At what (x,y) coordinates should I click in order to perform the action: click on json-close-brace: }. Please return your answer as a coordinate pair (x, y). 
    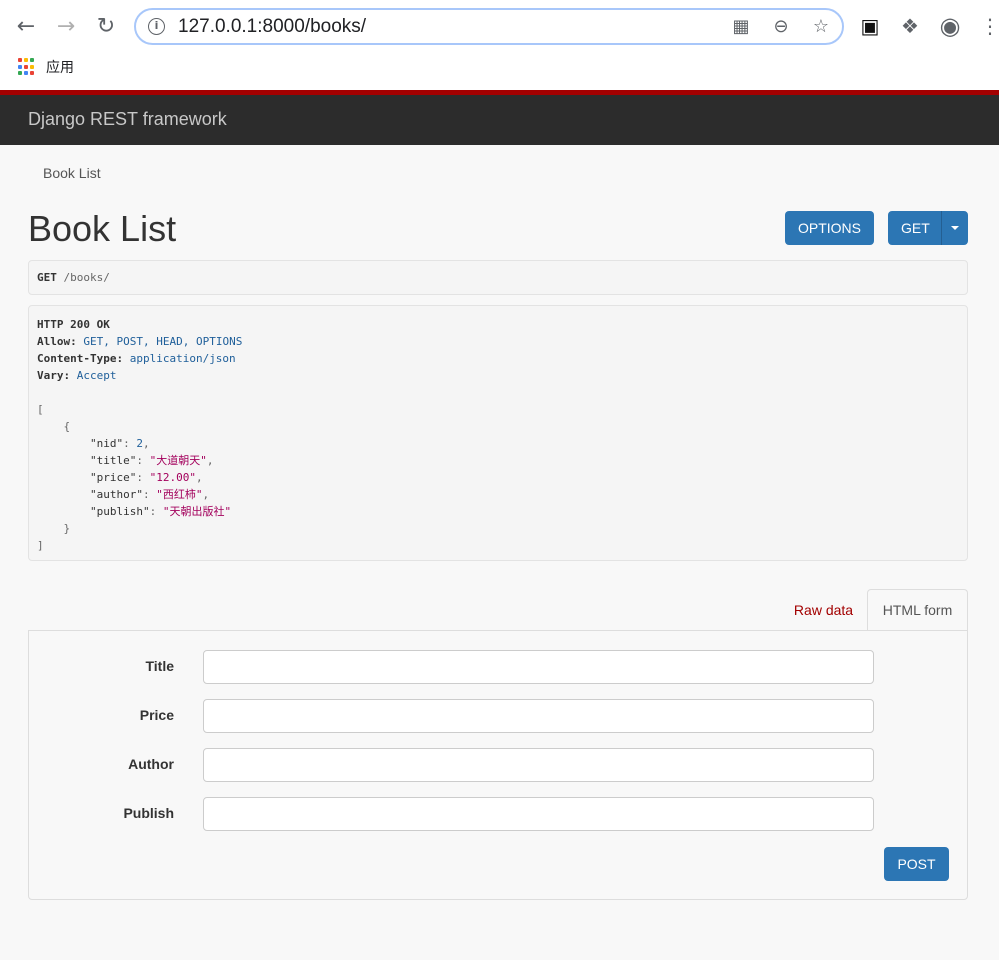
    Looking at the image, I should click on (67, 528).